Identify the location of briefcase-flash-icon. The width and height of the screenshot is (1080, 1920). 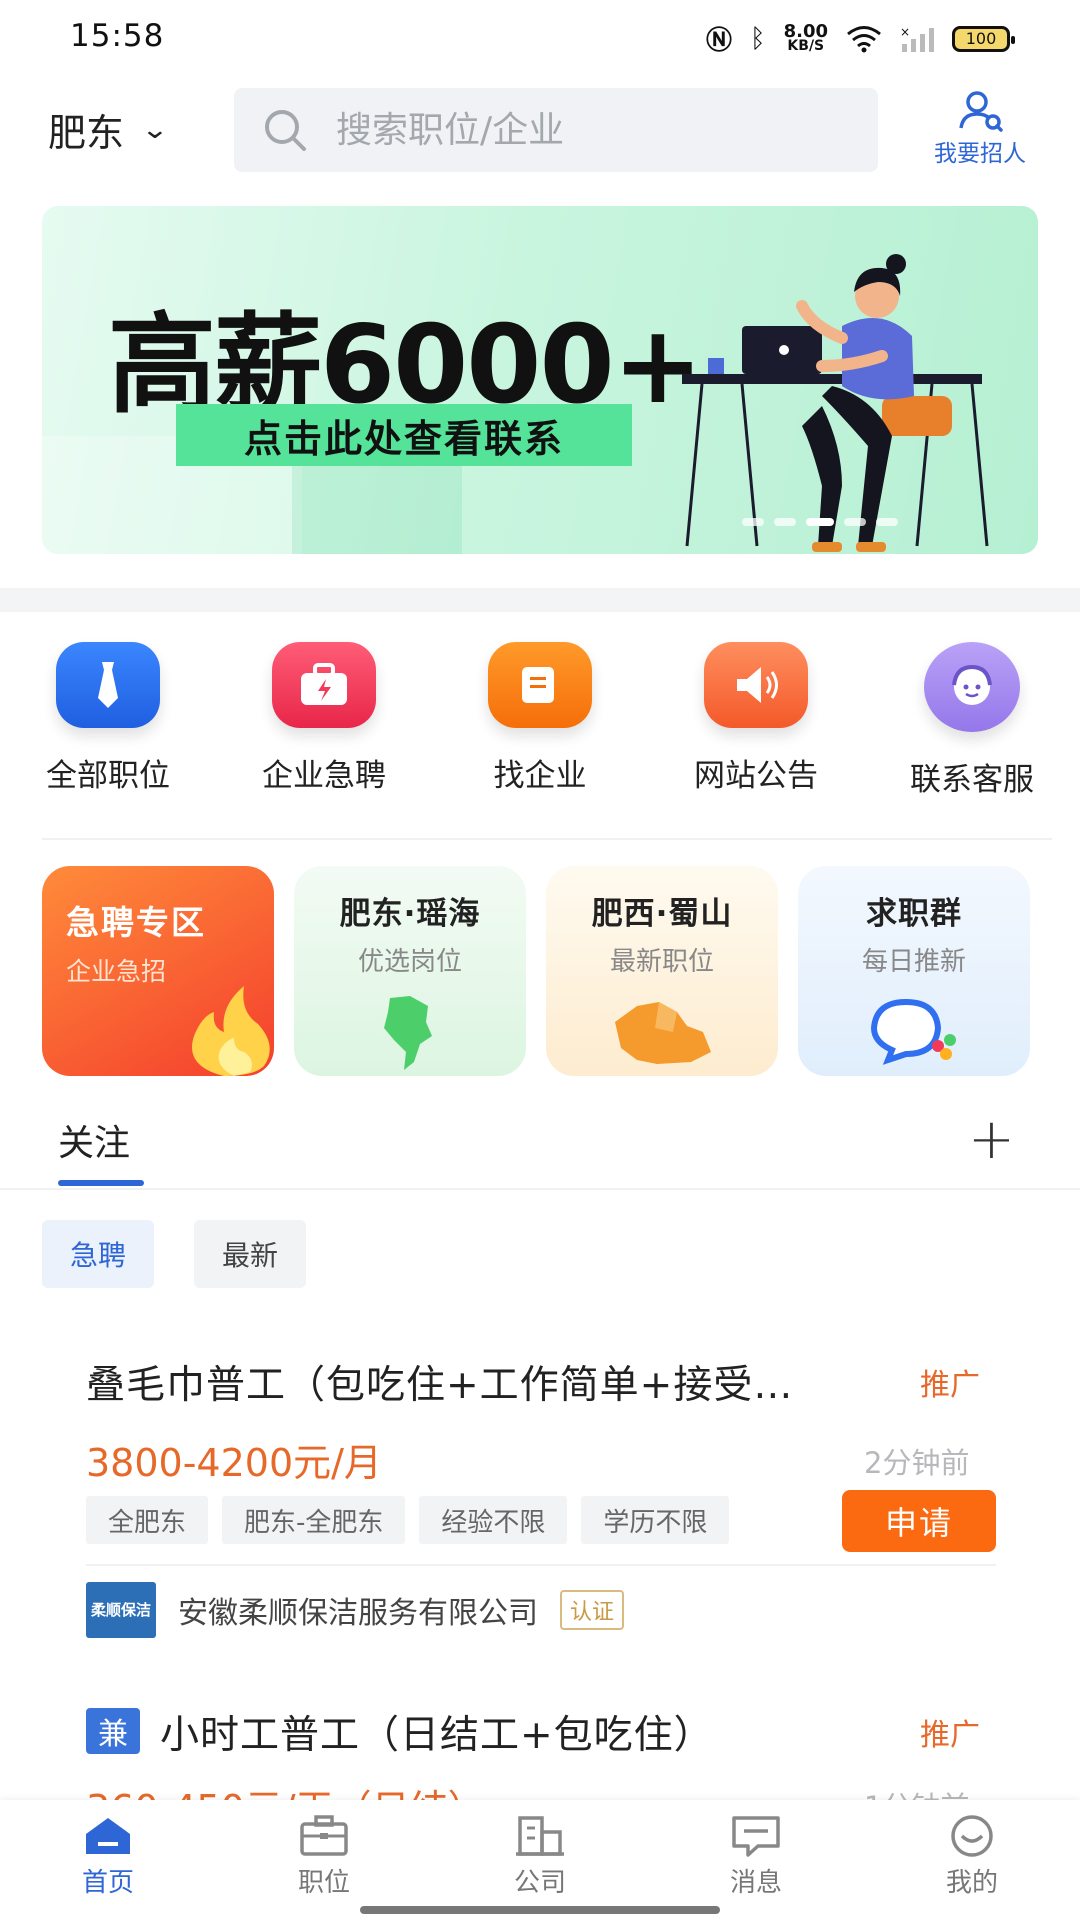
(324, 685).